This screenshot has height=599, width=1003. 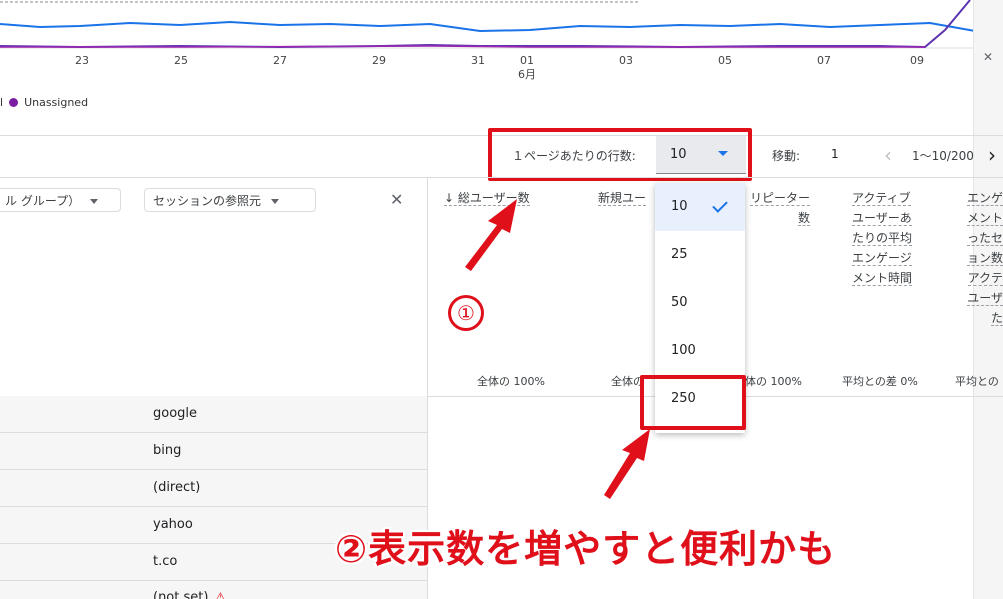 I want to click on legend-label: Unassigned, so click(x=56, y=102).